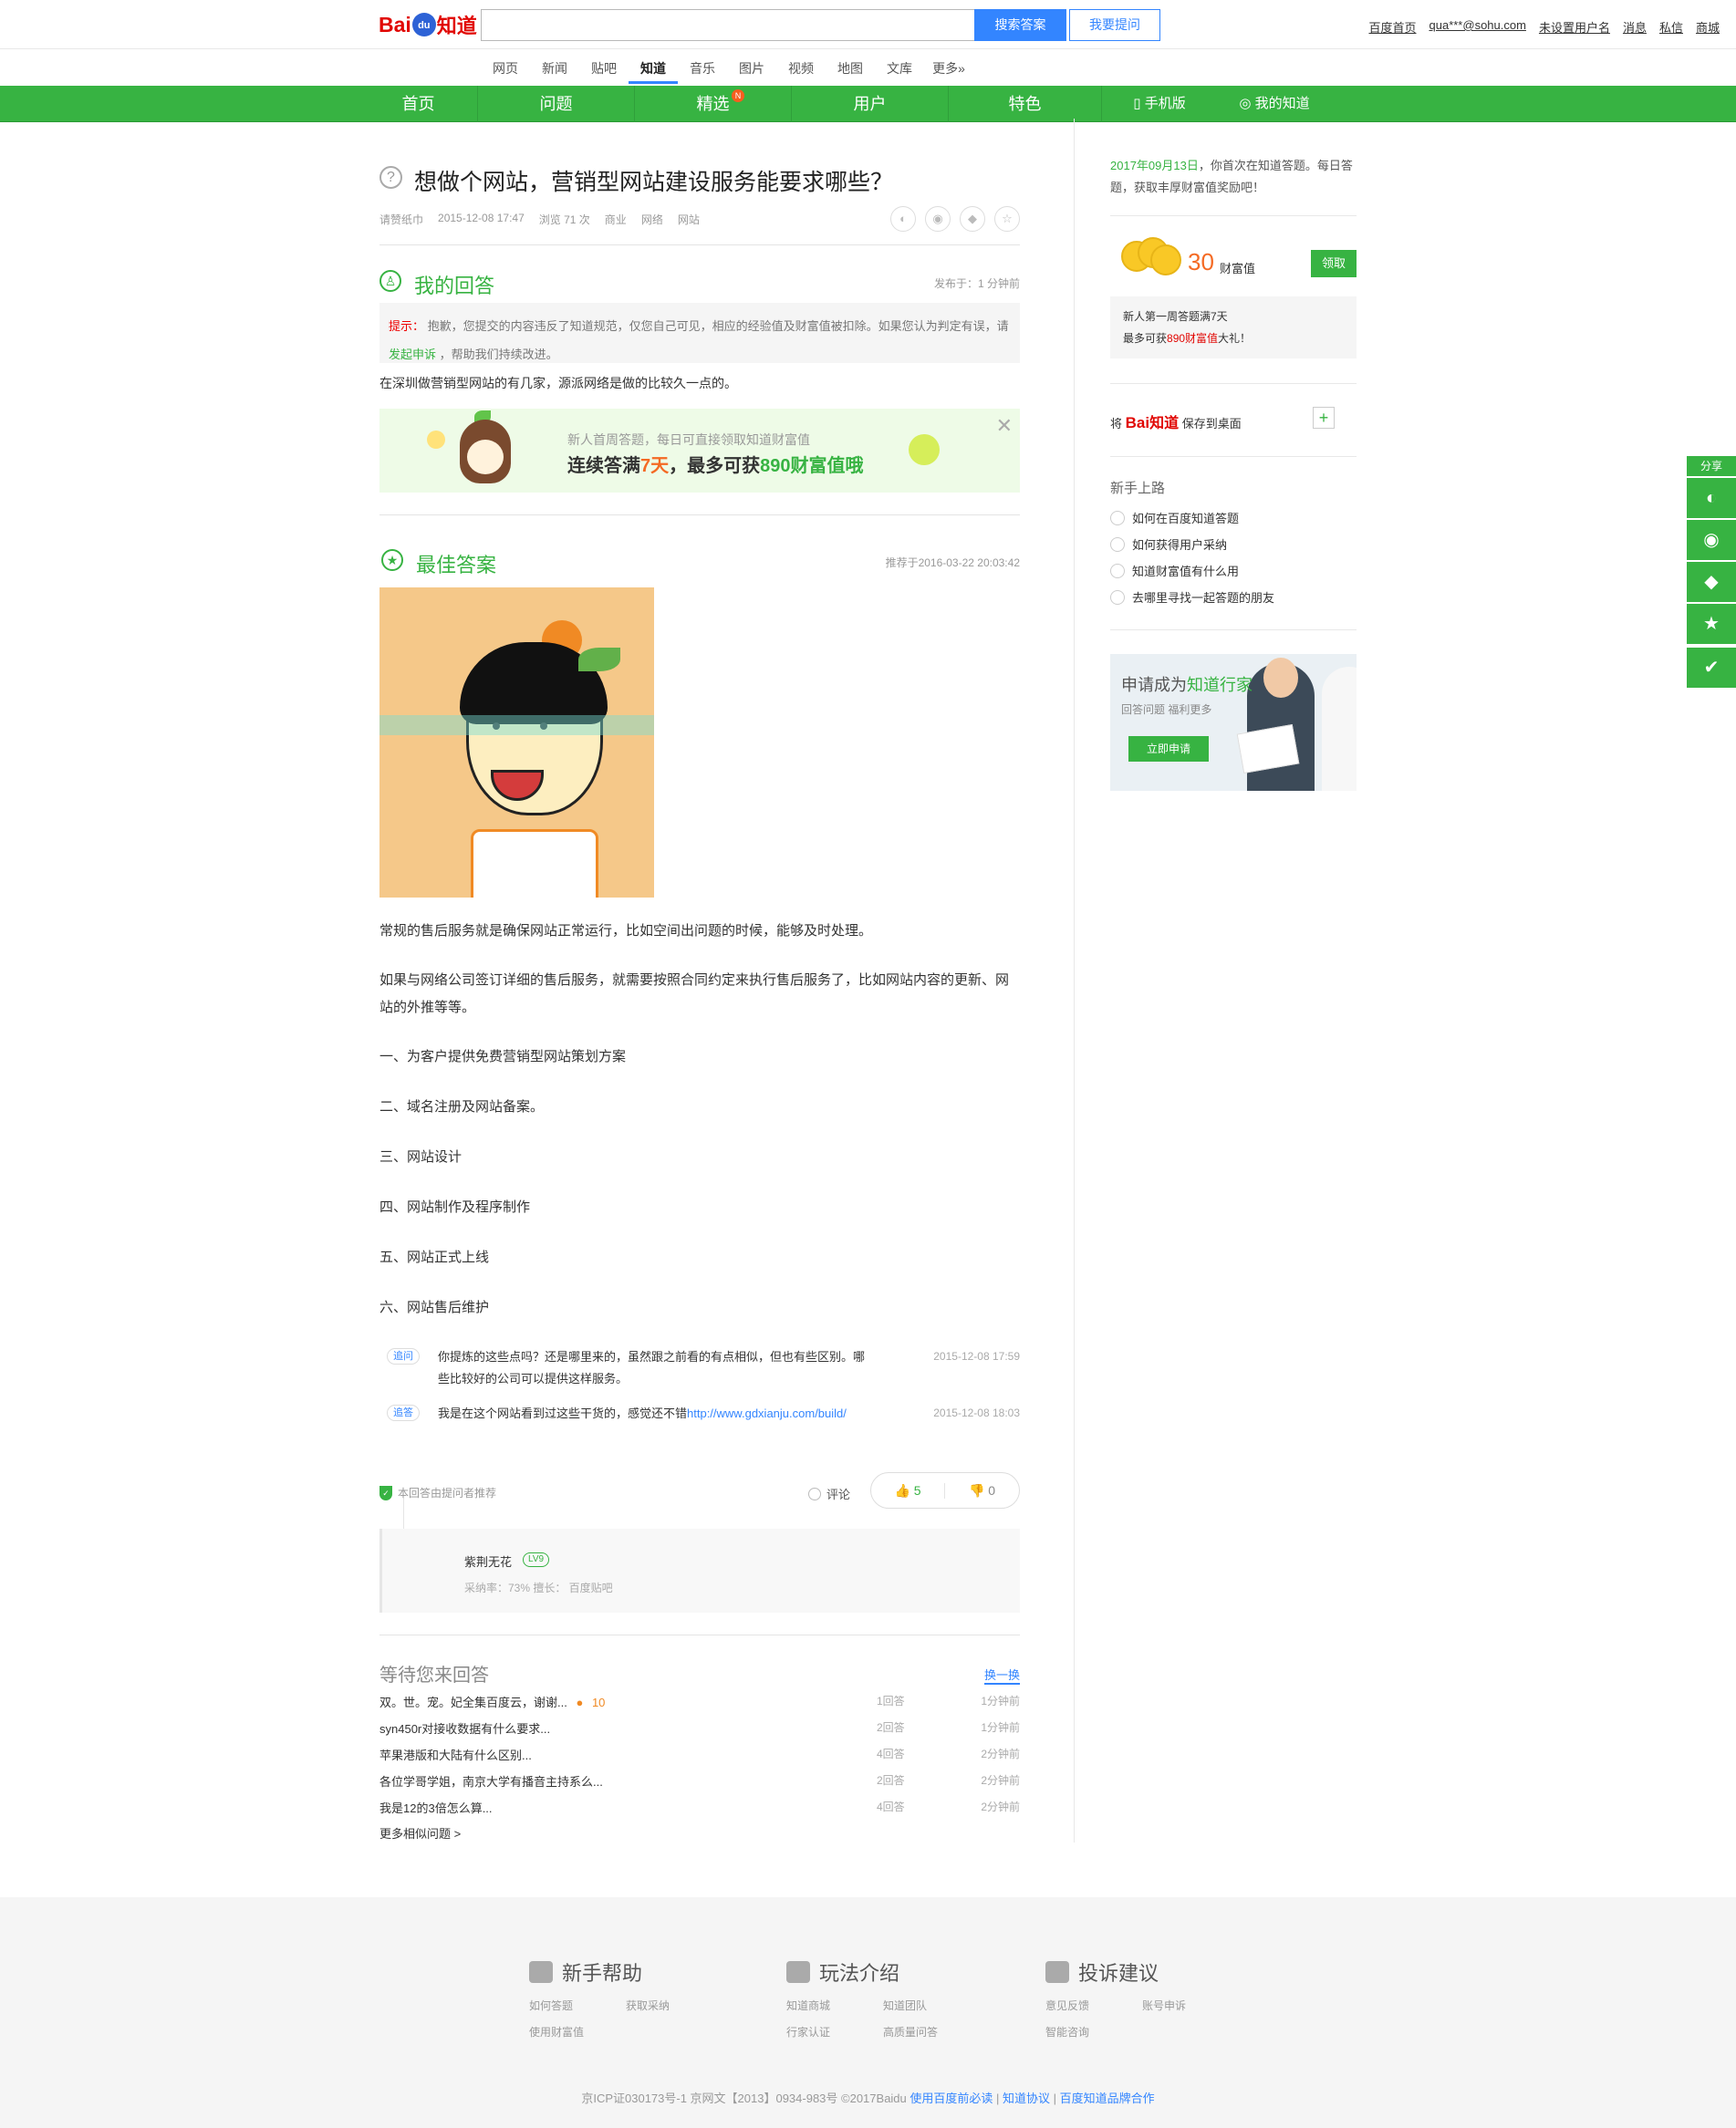 This screenshot has width=1736, height=2128. I want to click on link-account: qua***@sohu.com, so click(1477, 27).